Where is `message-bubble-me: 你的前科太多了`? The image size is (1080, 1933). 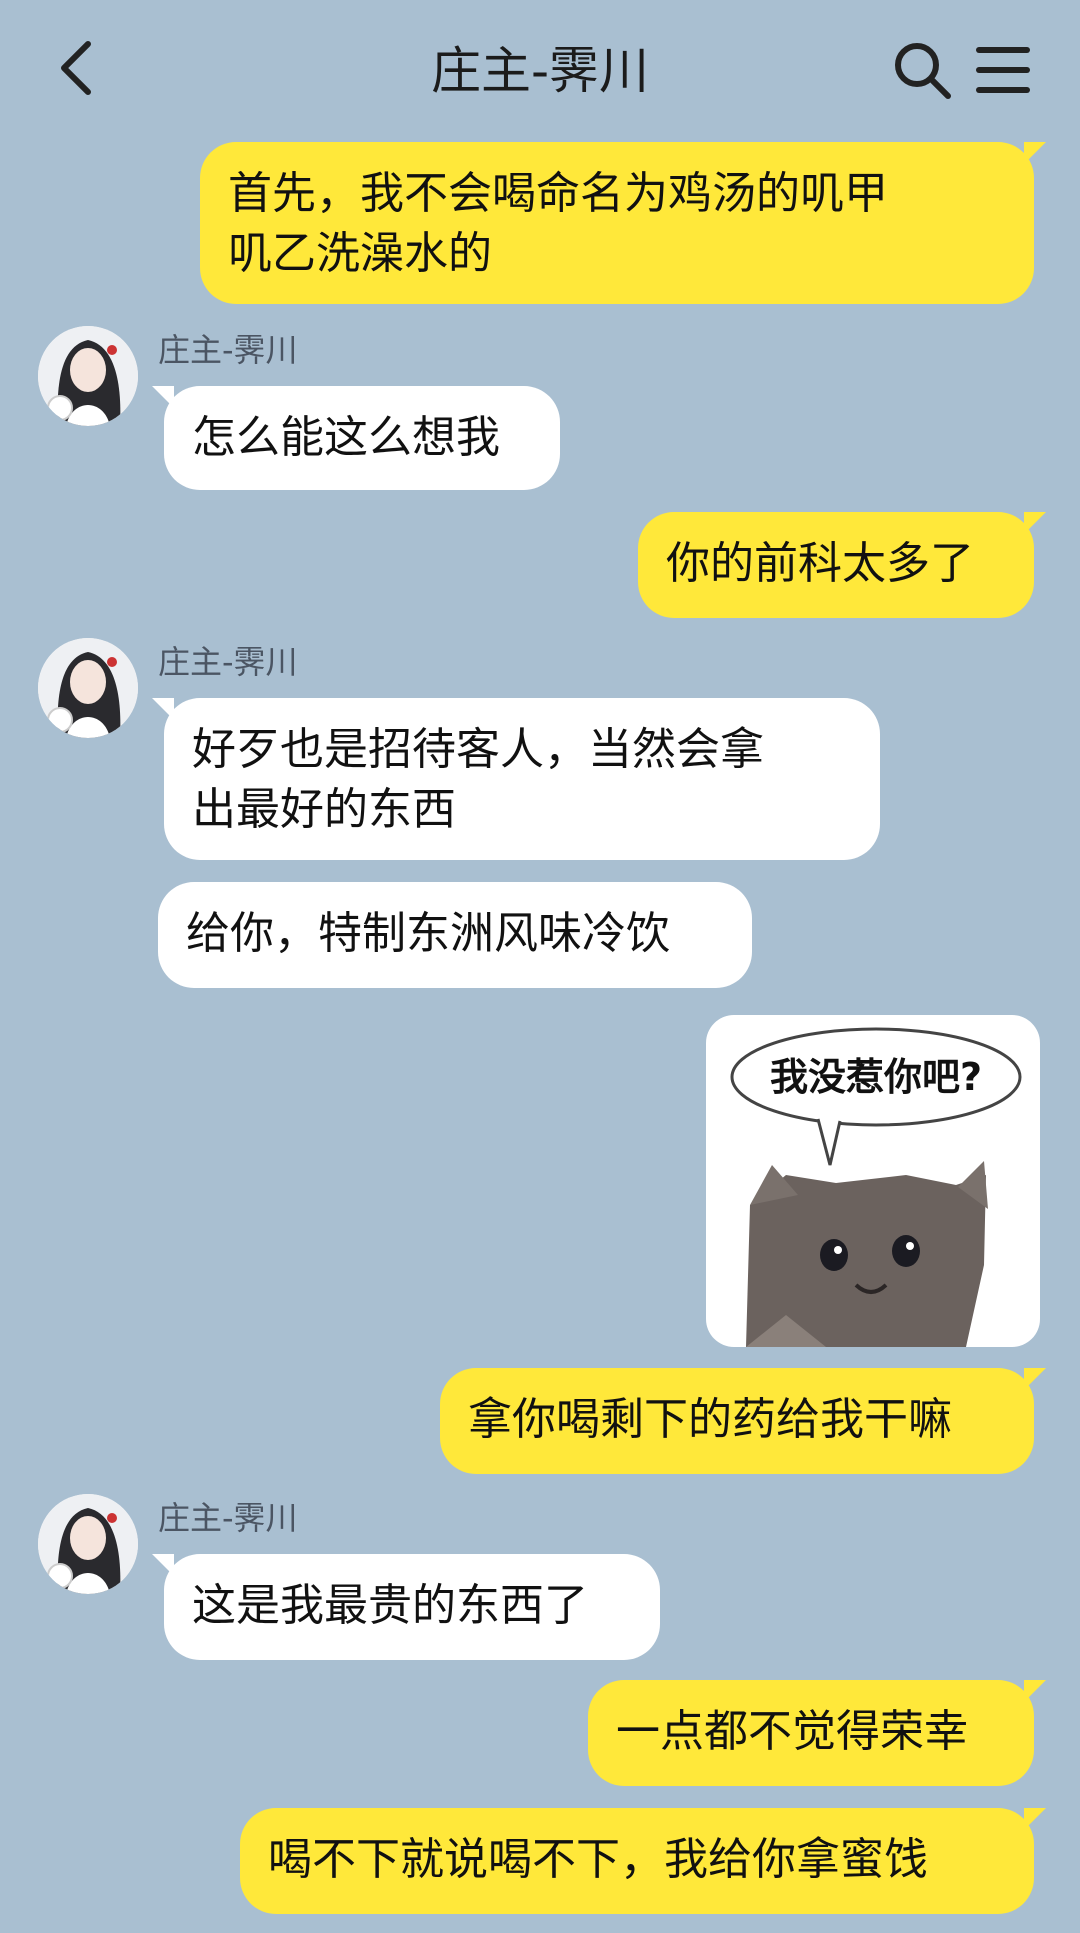 message-bubble-me: 你的前科太多了 is located at coordinates (836, 565).